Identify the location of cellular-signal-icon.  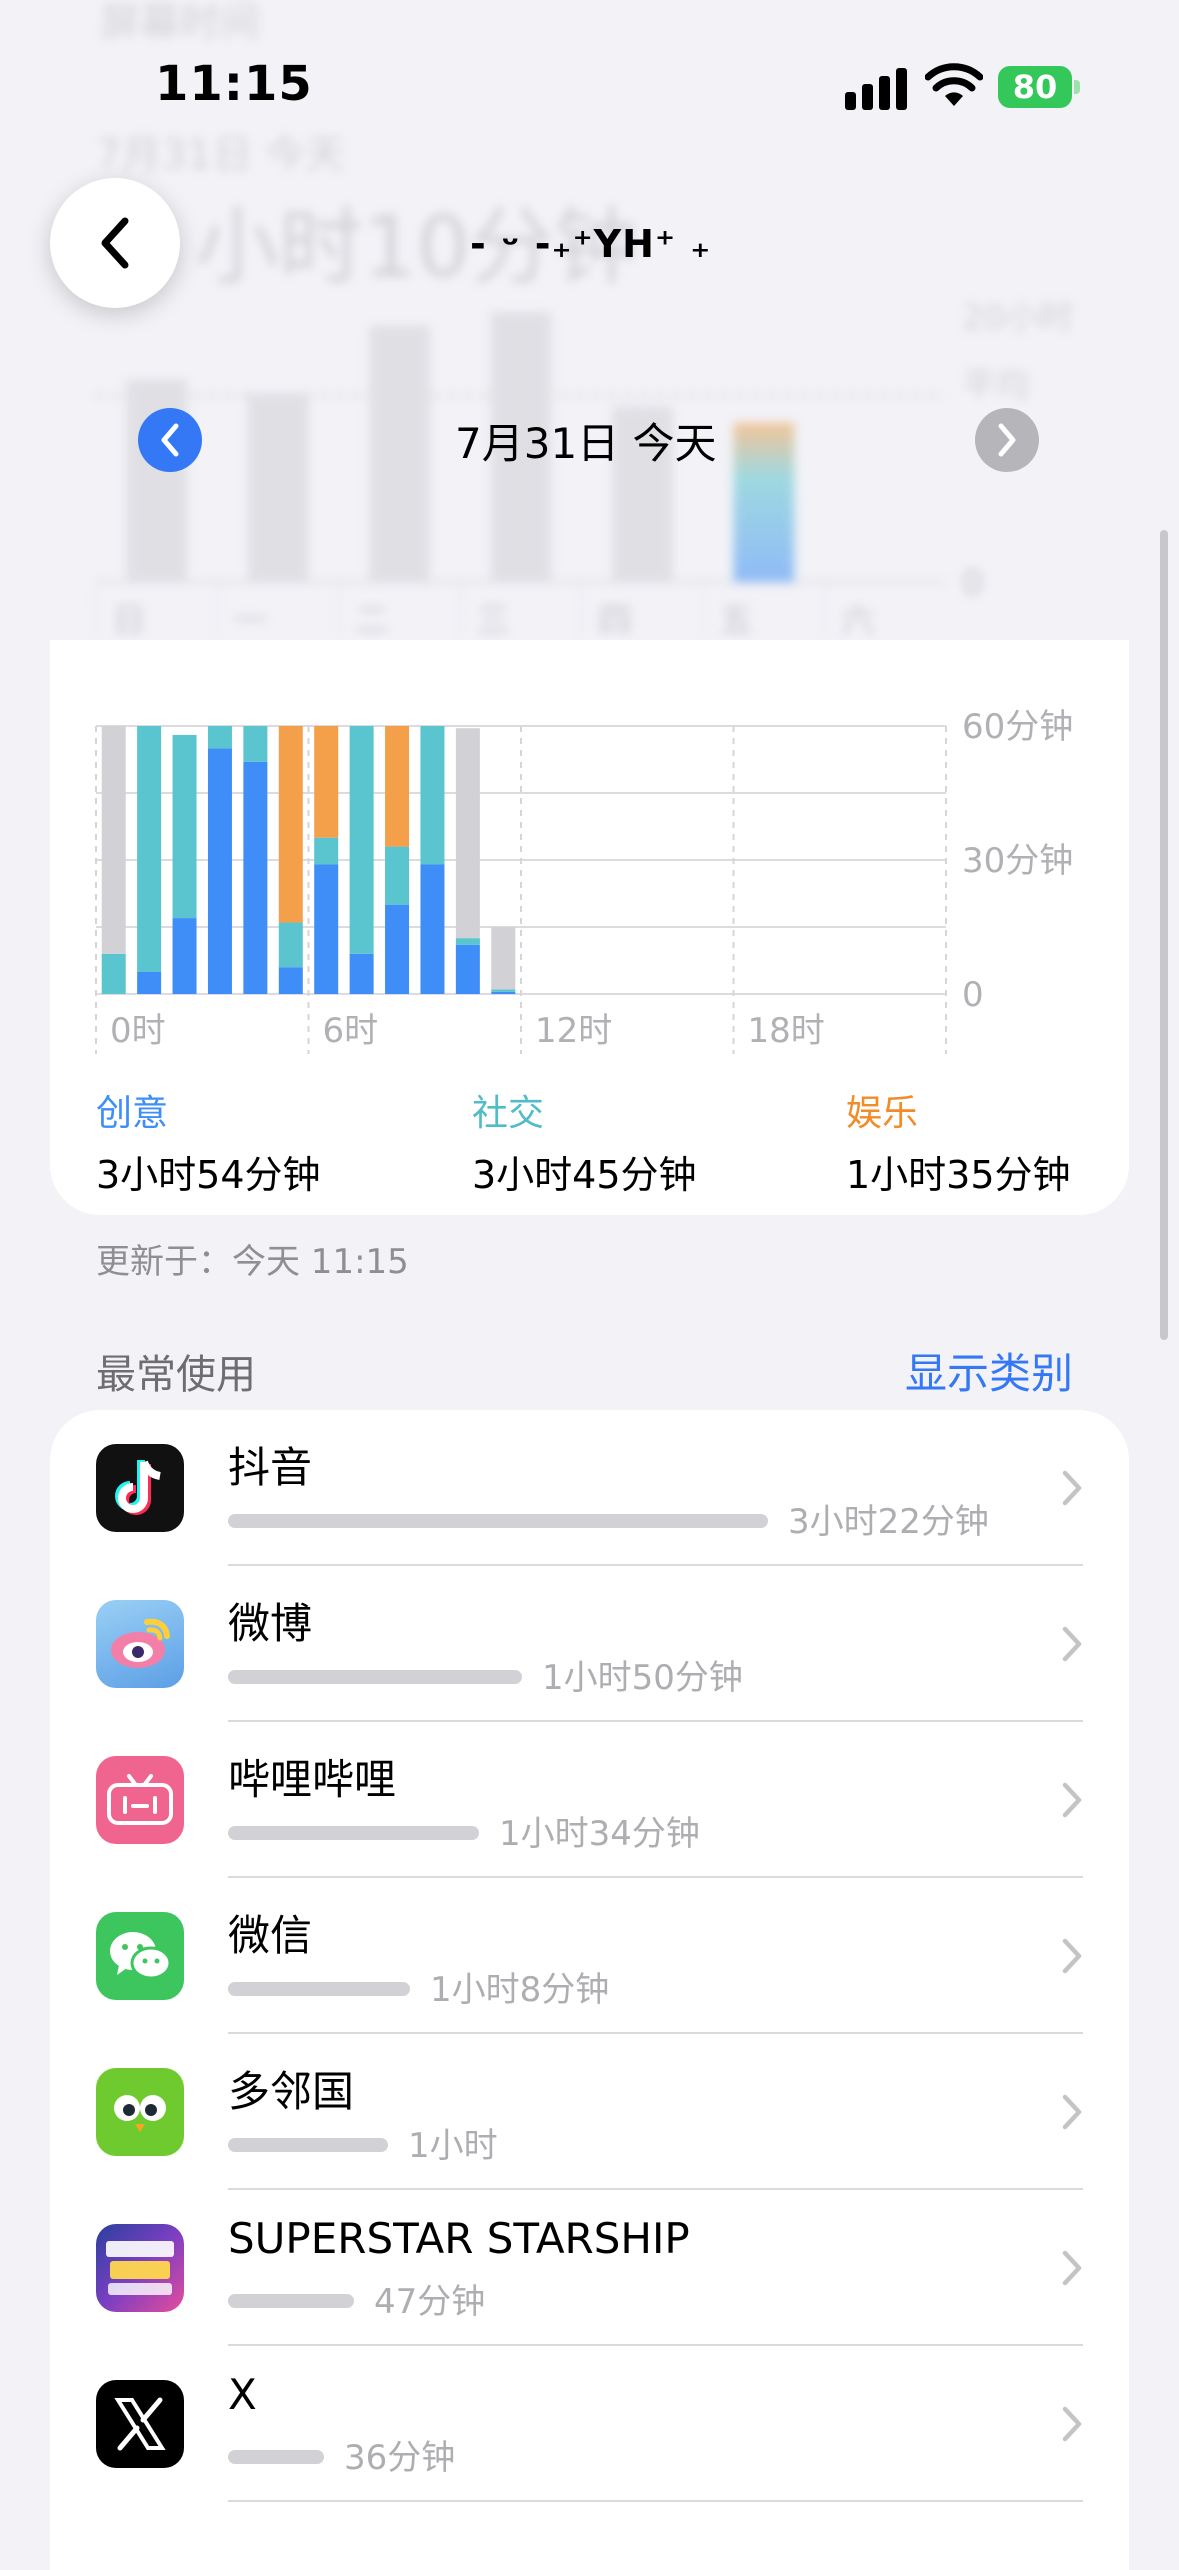
(876, 88).